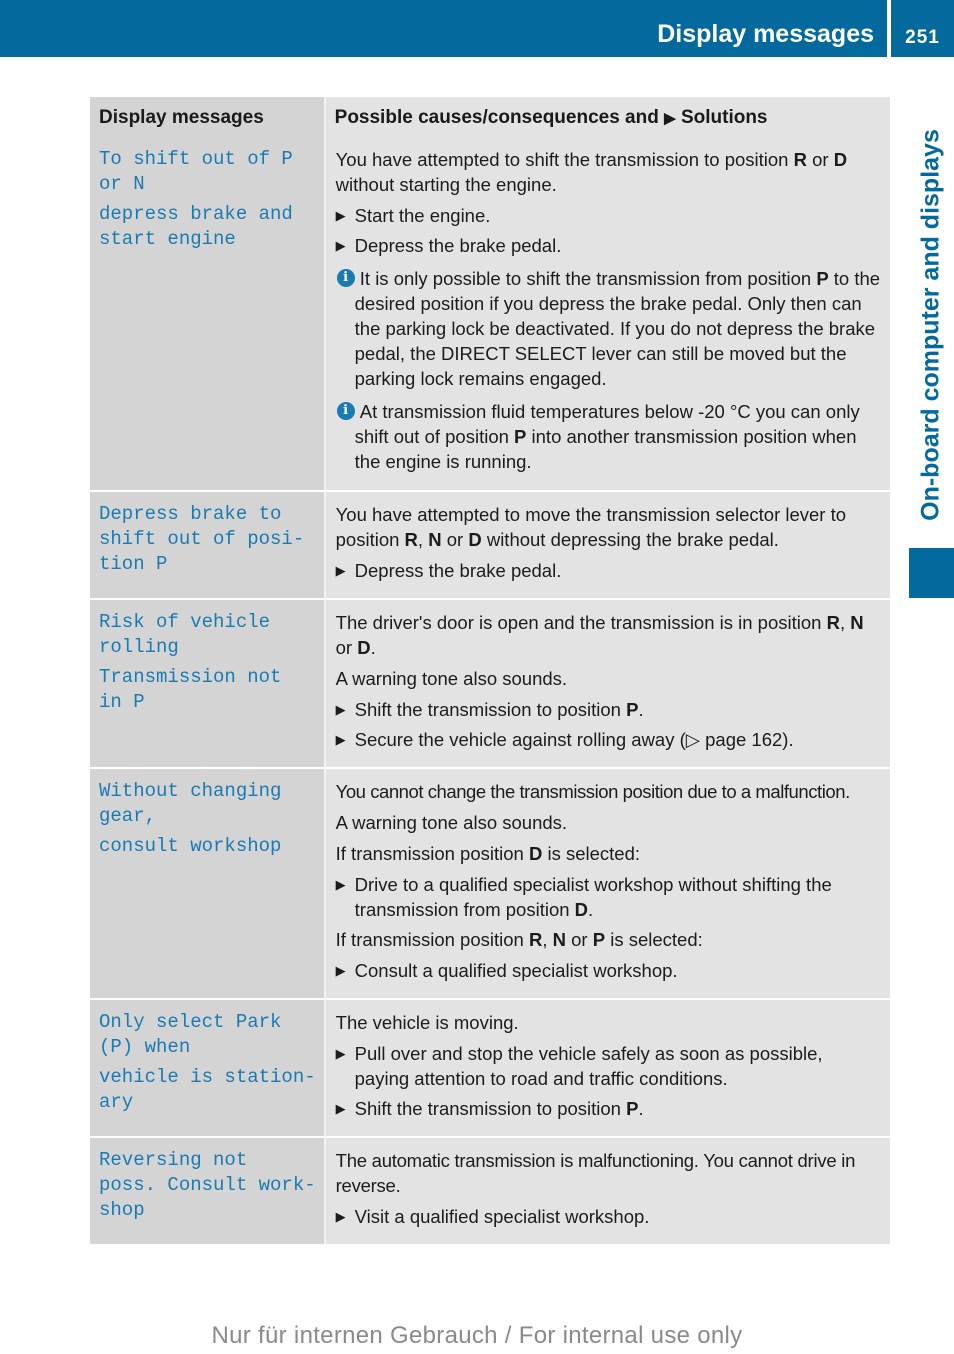  Describe the element at coordinates (477, 28) in the screenshot. I see `page-header-bar: Display messages 251` at that location.